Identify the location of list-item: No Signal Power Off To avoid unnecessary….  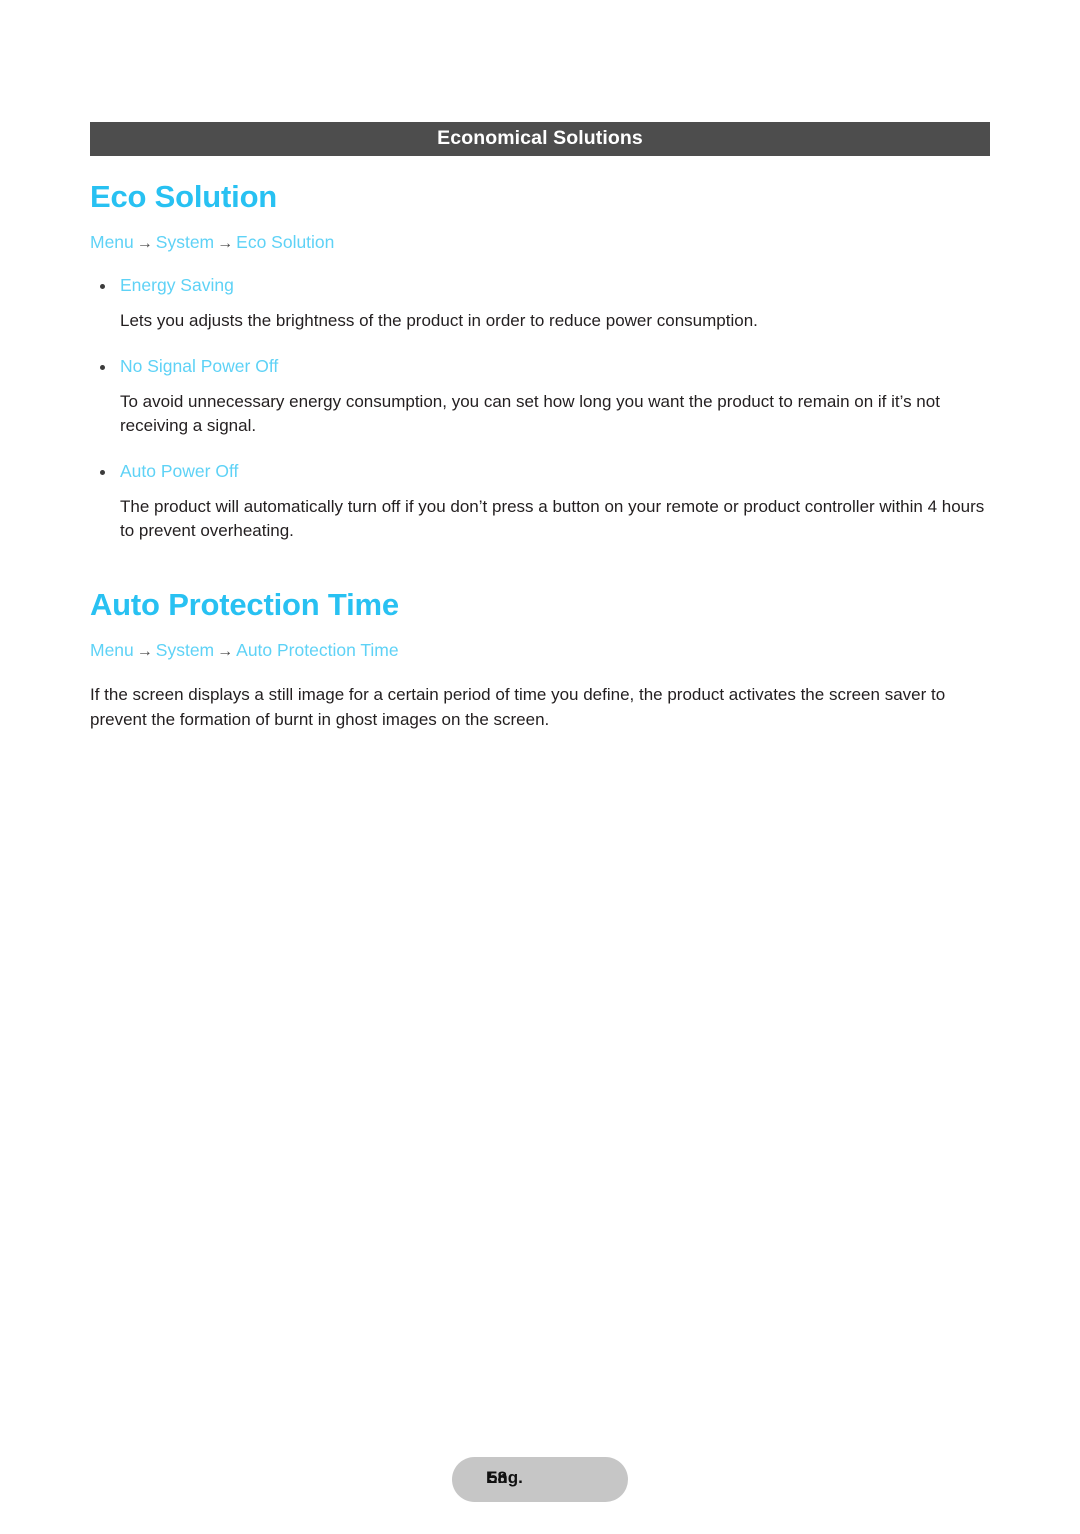
(540, 397).